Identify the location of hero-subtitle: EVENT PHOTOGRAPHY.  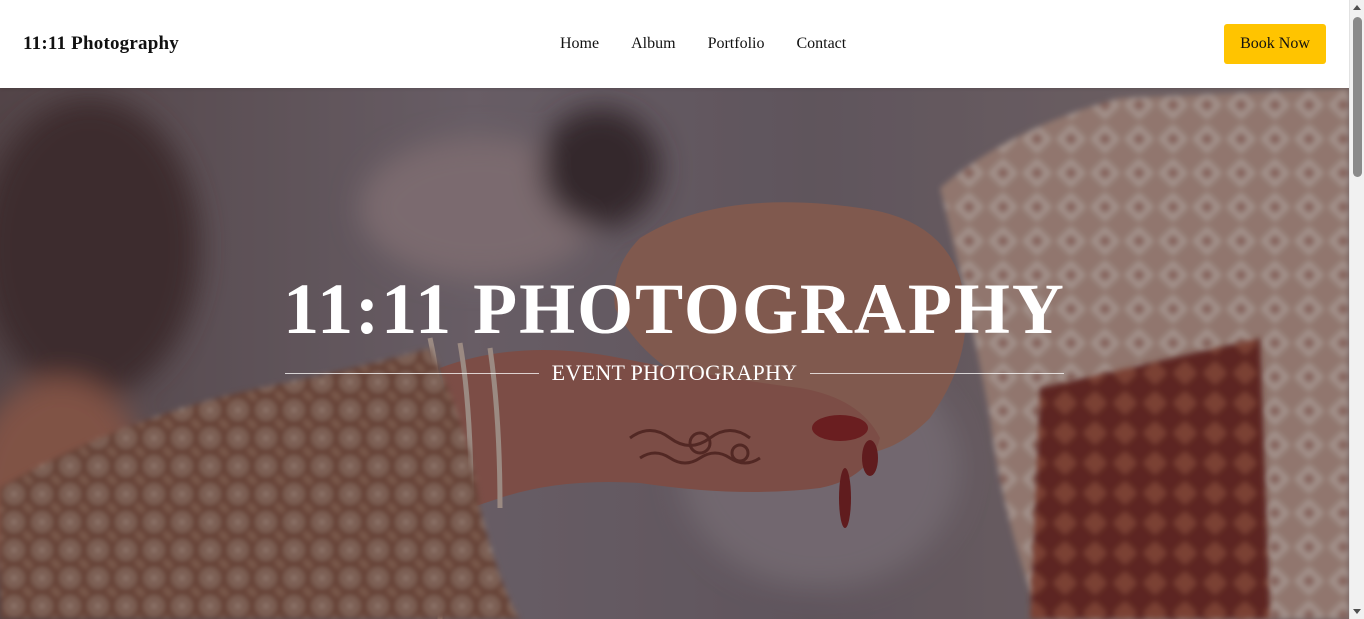
(674, 372).